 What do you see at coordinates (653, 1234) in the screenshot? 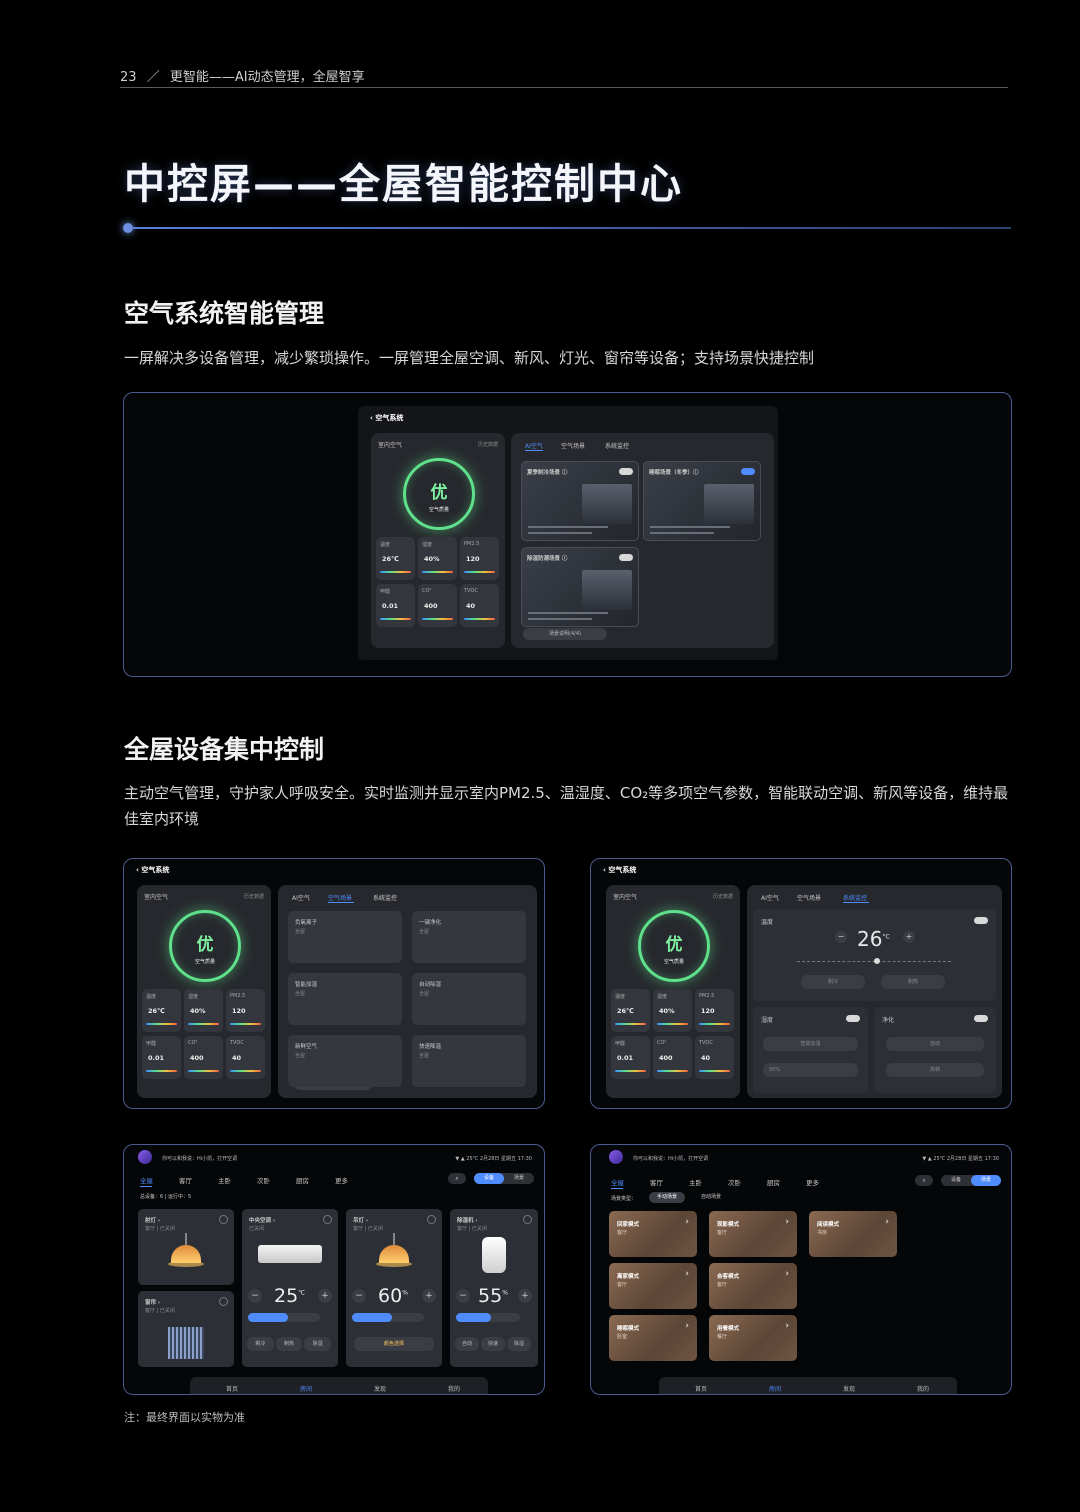
I see `scene-mode-card: 回家模式 客厅 ›` at bounding box center [653, 1234].